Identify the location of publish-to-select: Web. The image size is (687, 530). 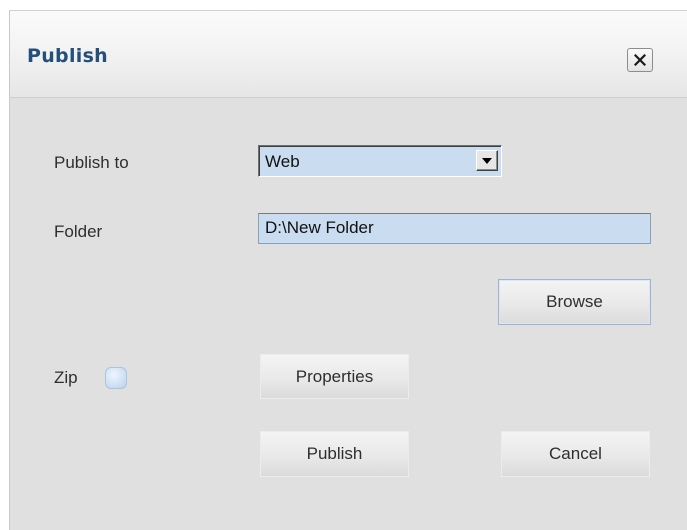
(380, 161).